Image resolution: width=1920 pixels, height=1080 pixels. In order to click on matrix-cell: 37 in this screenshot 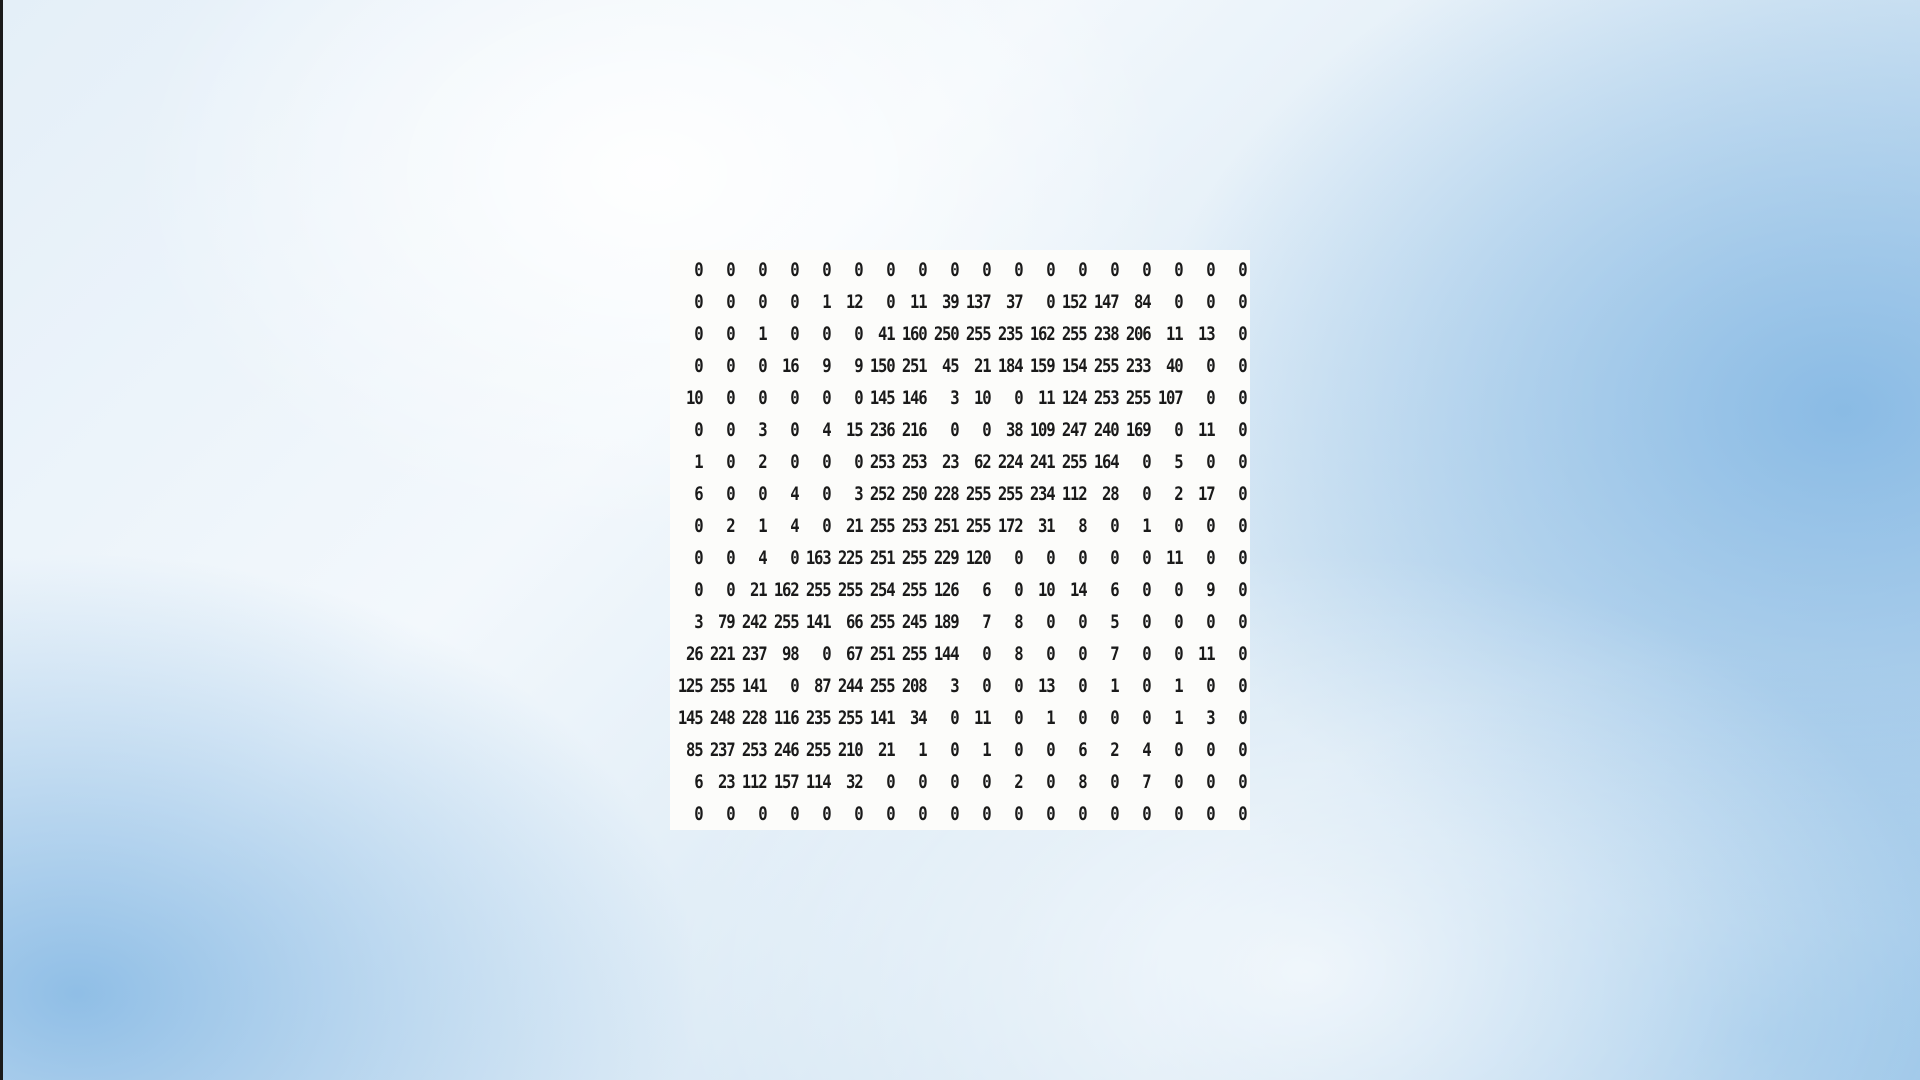, I will do `click(1015, 302)`.